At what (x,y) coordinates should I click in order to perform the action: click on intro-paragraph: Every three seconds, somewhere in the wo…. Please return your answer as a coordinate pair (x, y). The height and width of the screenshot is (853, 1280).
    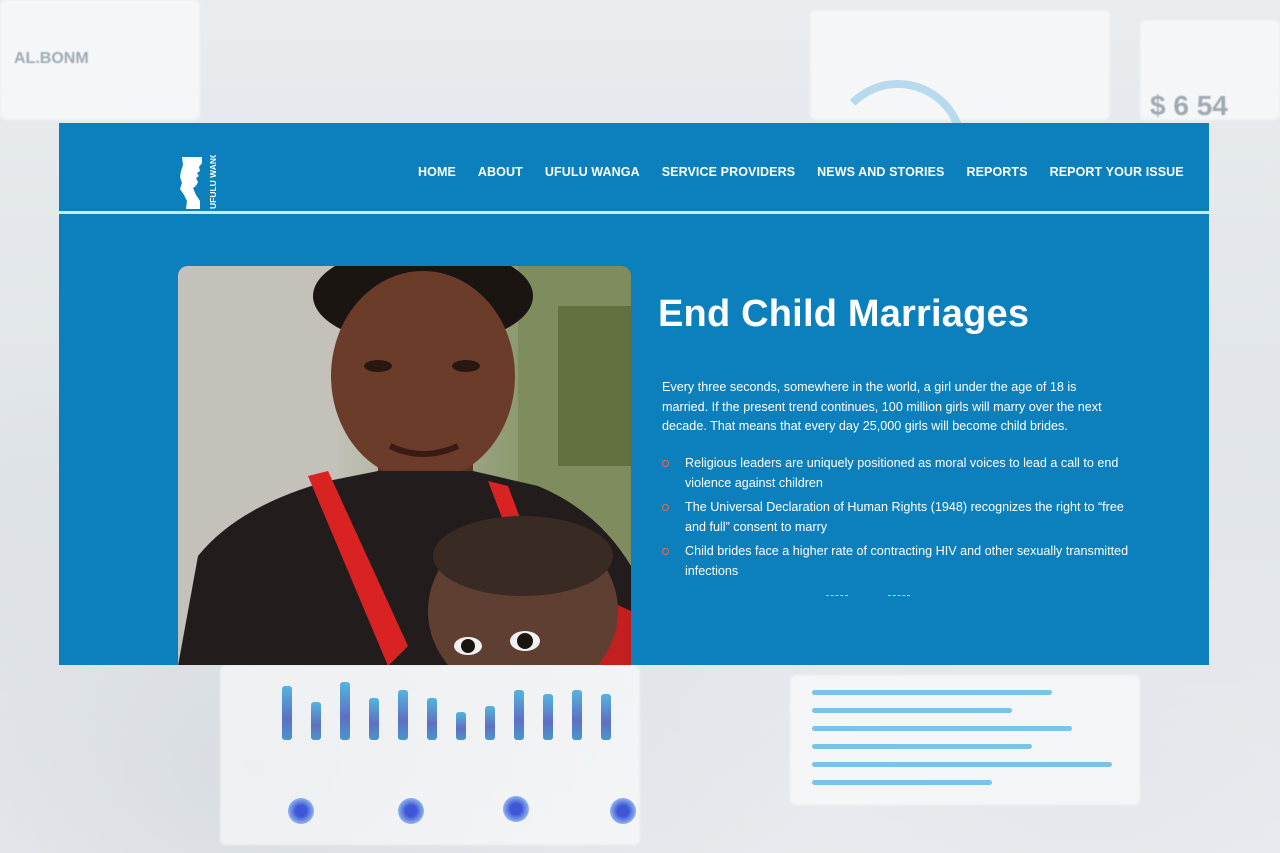
    Looking at the image, I should click on (882, 406).